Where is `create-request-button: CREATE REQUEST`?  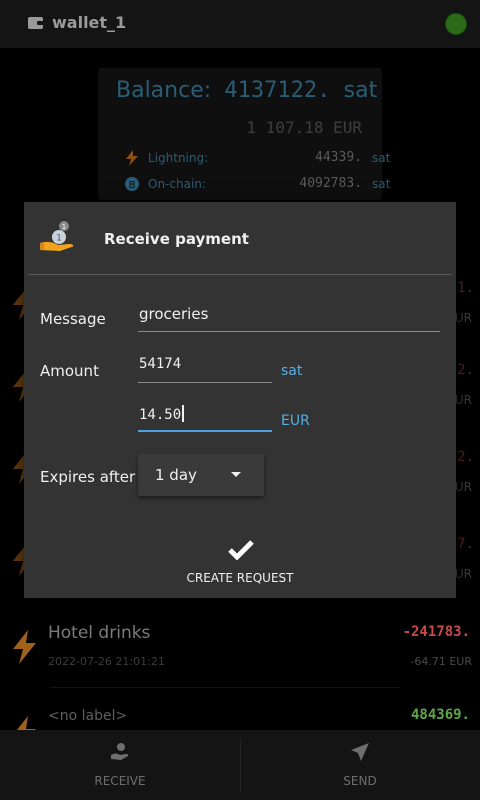 create-request-button: CREATE REQUEST is located at coordinates (240, 562).